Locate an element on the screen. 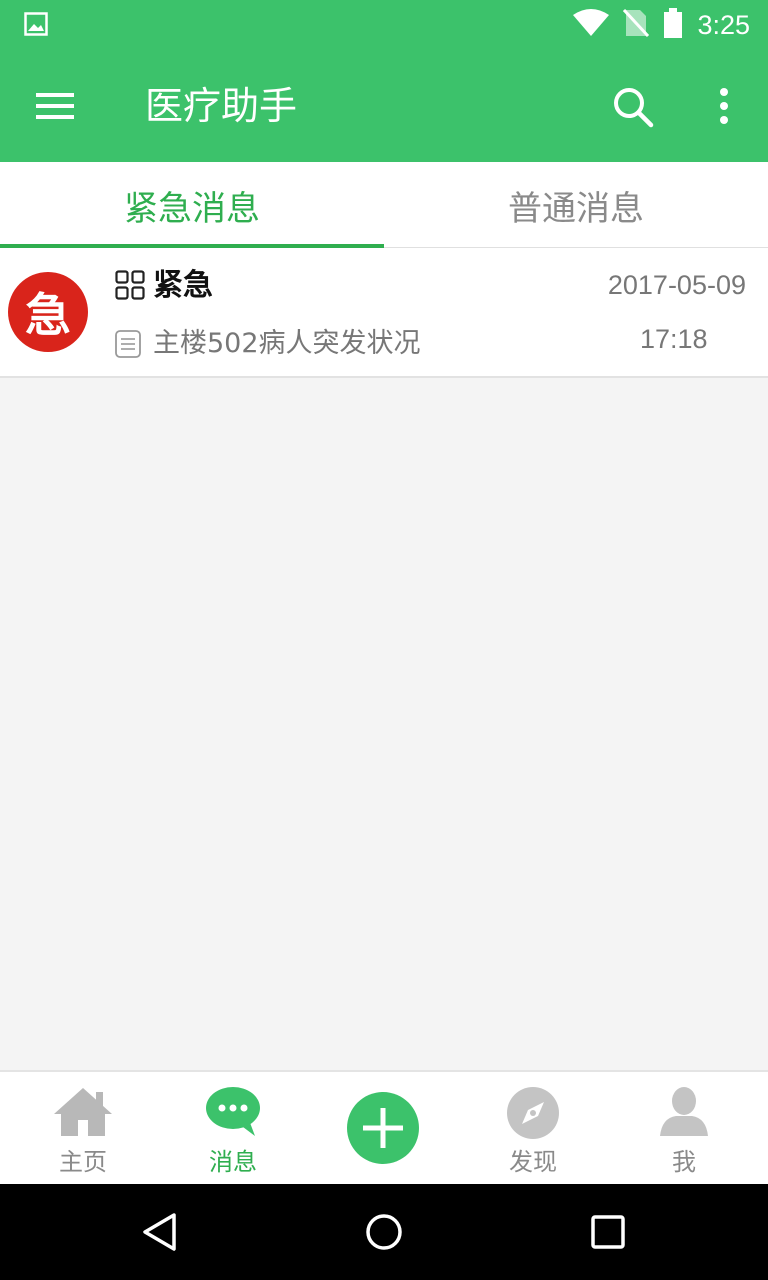  back-icon is located at coordinates (160, 1232).